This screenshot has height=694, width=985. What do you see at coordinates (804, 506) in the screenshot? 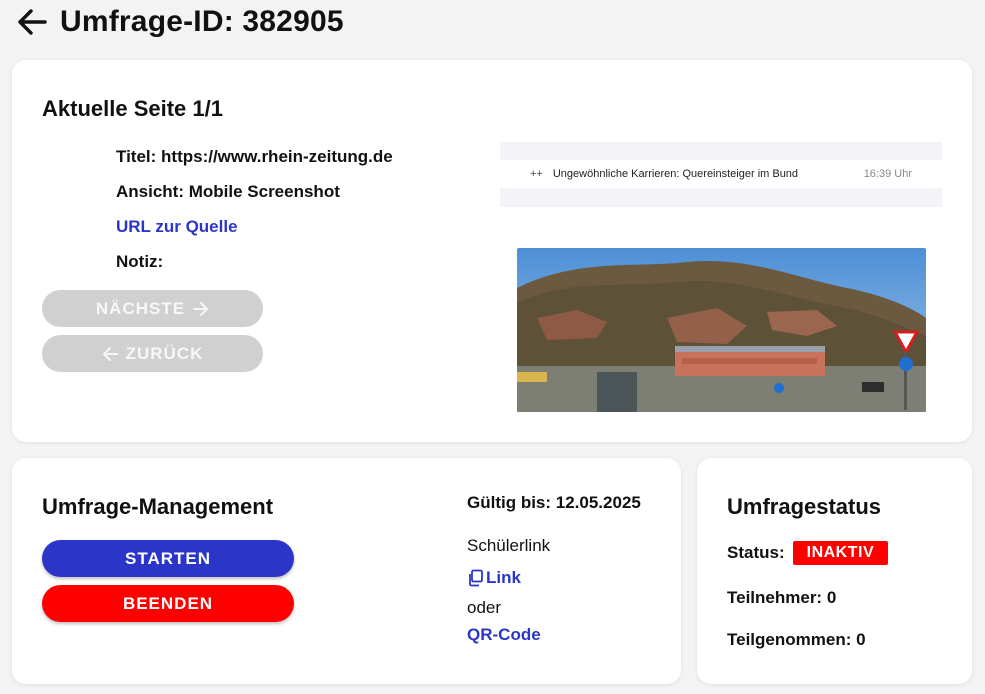
I see `survey-status-title: Umfragestatus` at bounding box center [804, 506].